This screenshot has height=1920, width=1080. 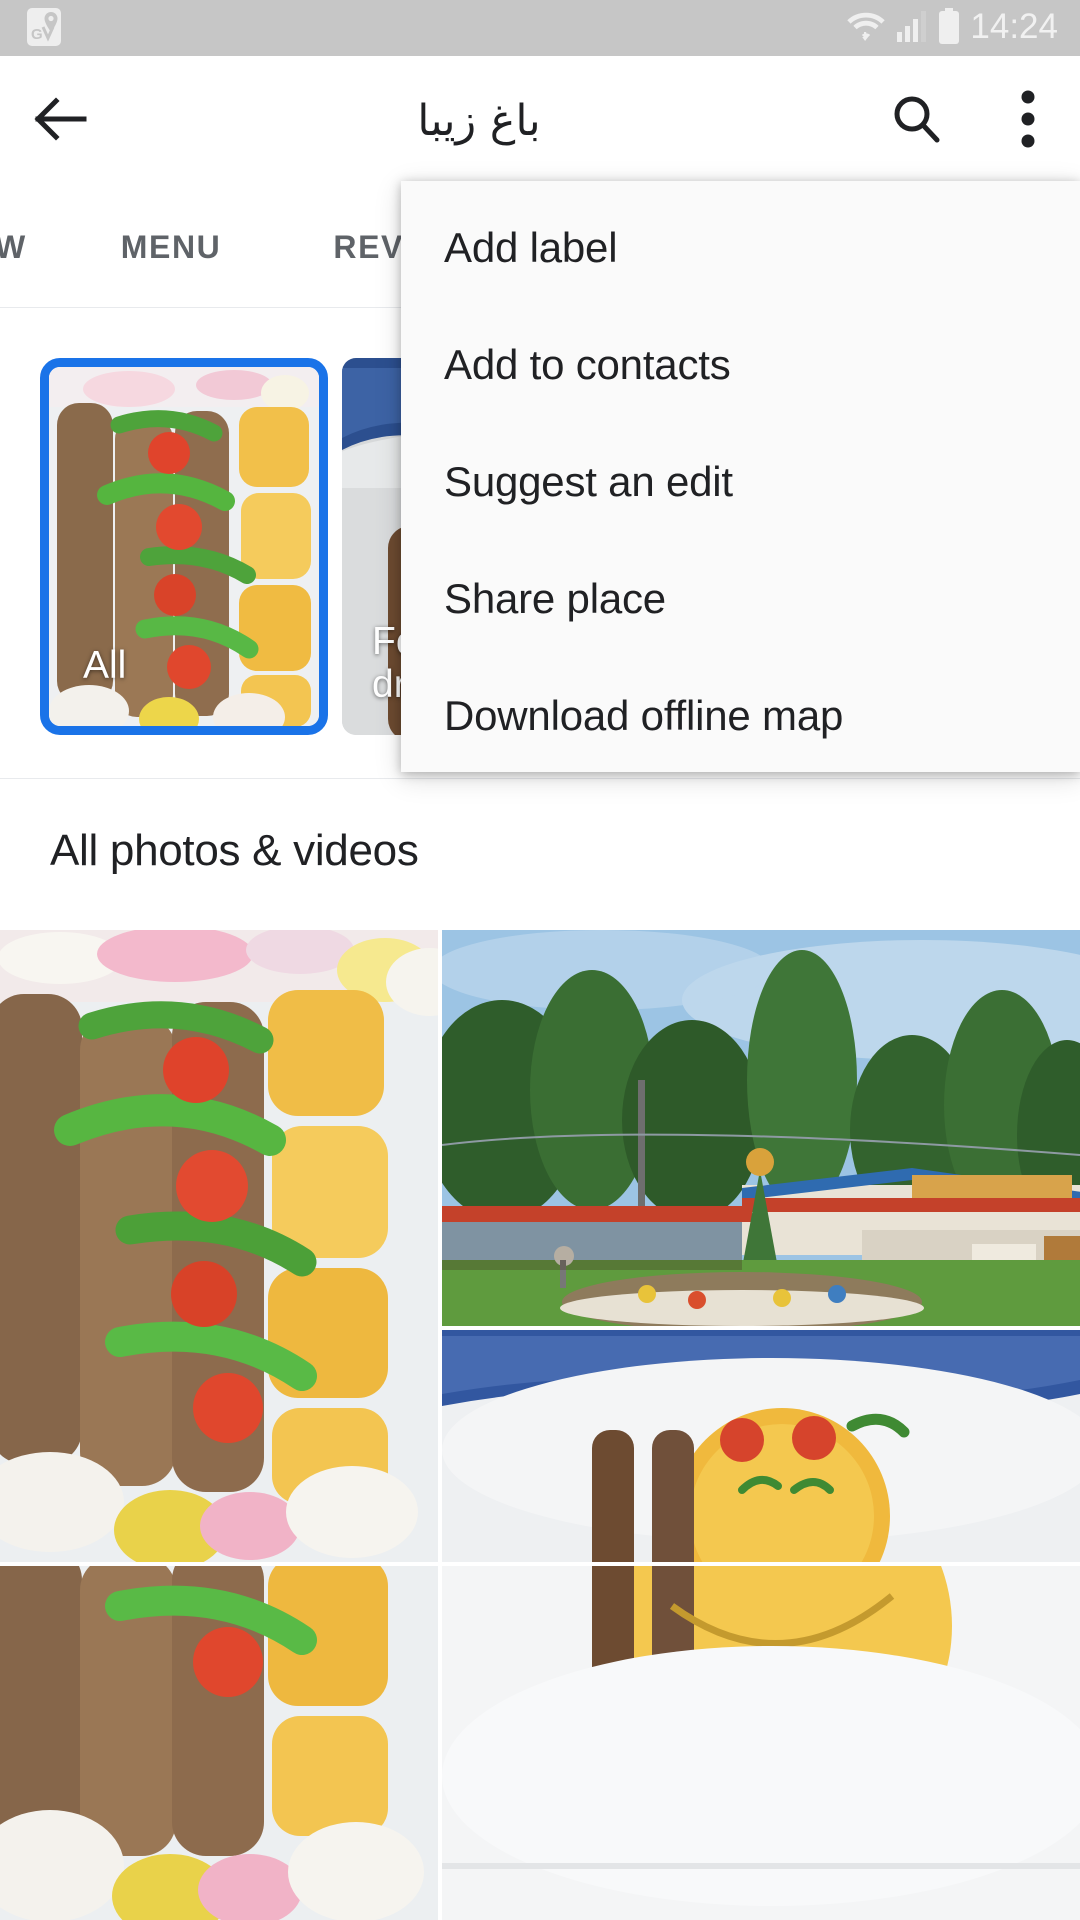 I want to click on svg-text: G, so click(x=37, y=34).